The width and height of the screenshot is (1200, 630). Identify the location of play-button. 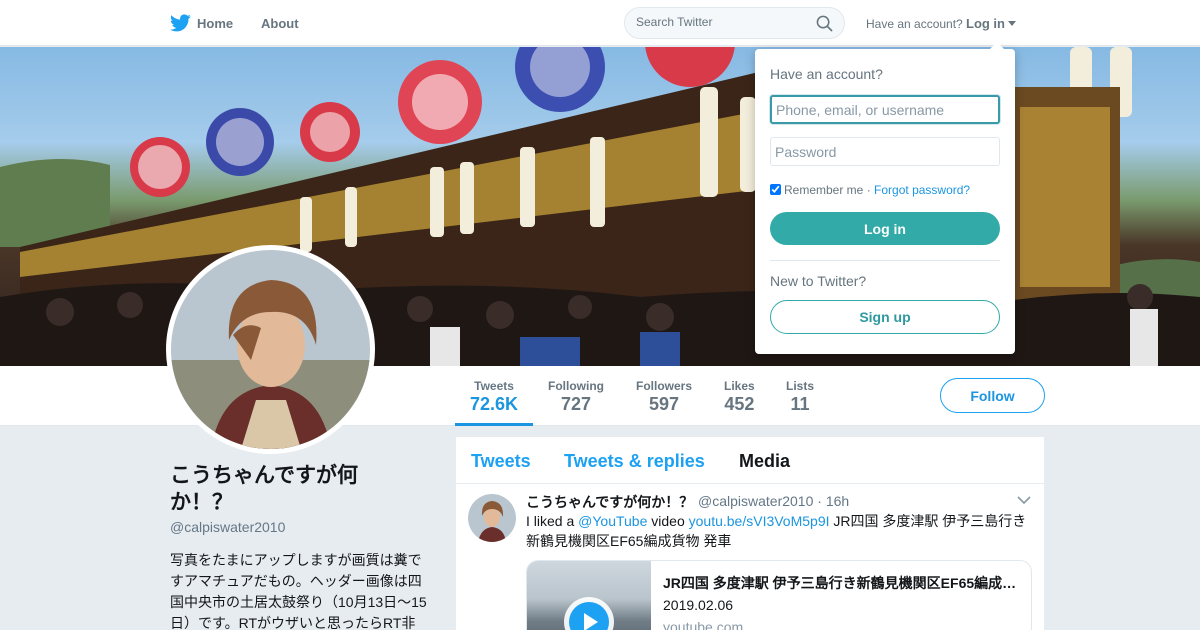
(589, 613).